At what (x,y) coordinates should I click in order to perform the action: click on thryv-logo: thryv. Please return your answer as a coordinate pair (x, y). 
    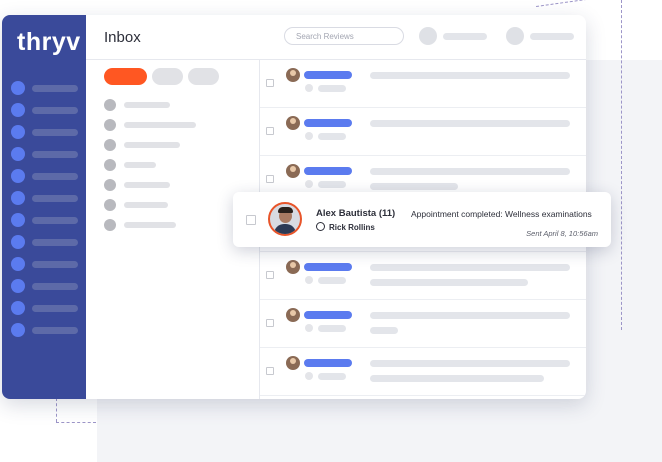
    Looking at the image, I should click on (49, 42).